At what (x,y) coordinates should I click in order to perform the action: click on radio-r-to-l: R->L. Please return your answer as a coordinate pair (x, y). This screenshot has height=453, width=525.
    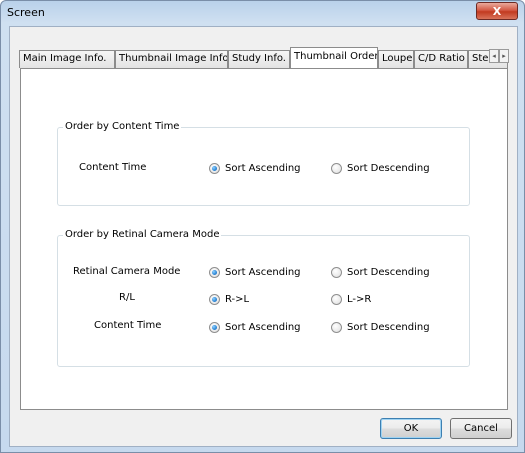
    Looking at the image, I should click on (229, 299).